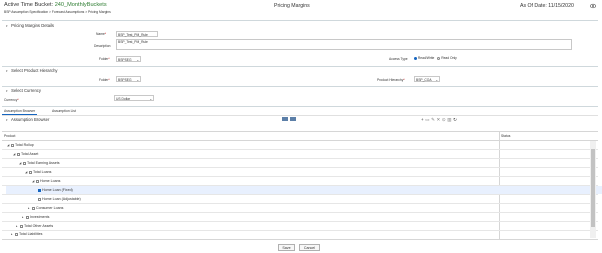 This screenshot has height=253, width=602. What do you see at coordinates (39, 190) in the screenshot?
I see `row-checkbox-checked` at bounding box center [39, 190].